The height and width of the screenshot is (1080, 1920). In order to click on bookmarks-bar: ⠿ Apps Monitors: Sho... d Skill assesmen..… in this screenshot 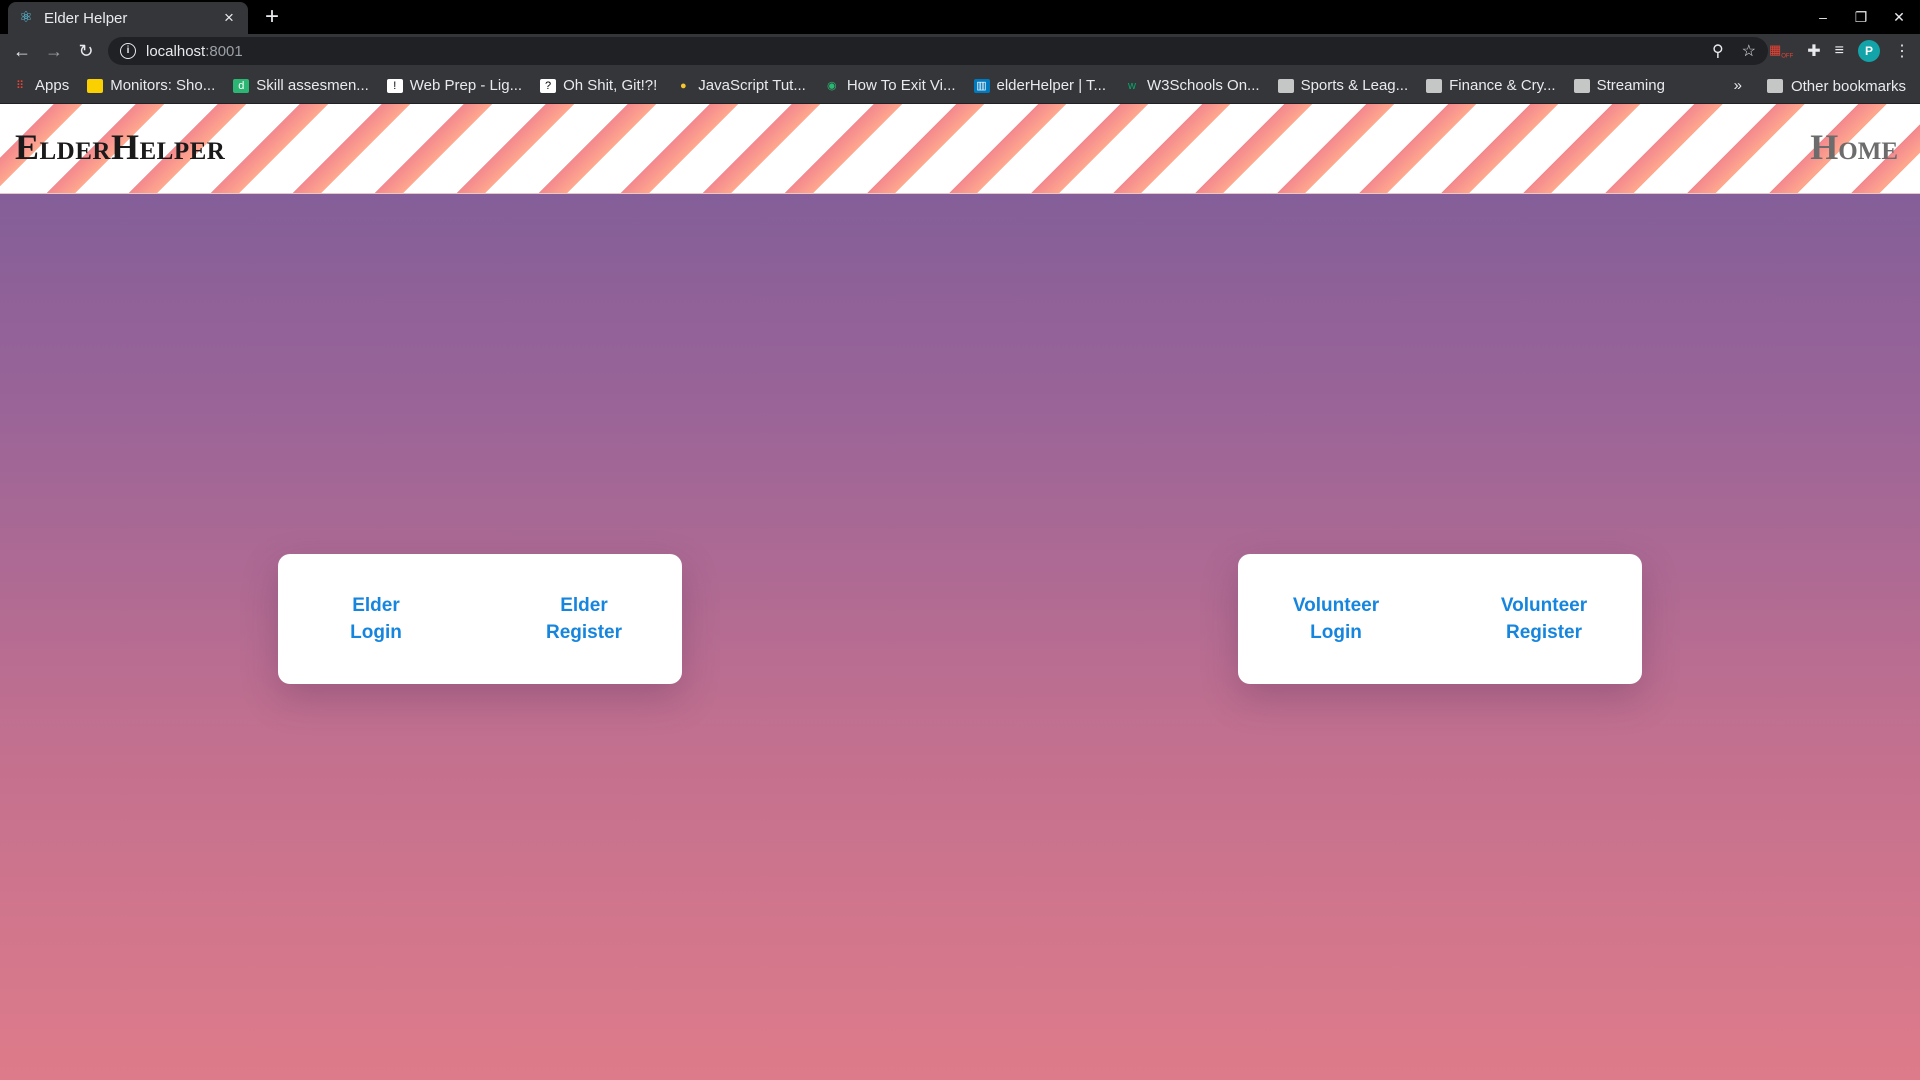, I will do `click(960, 86)`.